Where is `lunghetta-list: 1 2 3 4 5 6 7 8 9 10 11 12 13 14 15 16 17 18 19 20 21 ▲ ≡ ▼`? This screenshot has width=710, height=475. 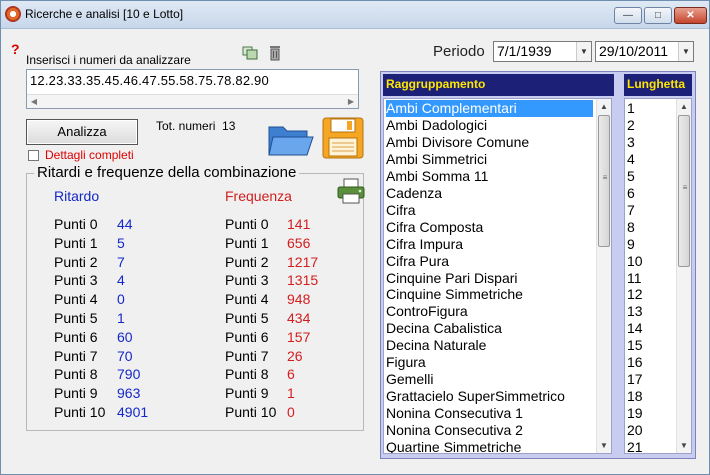
lunghetta-list: 1 2 3 4 5 6 7 8 9 10 11 12 13 14 15 16 17 18 19 20 21 ▲ ≡ ▼ is located at coordinates (658, 276).